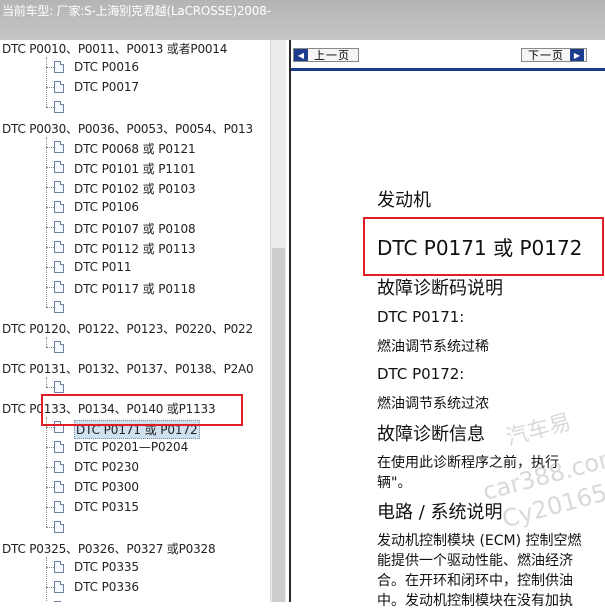 The width and height of the screenshot is (605, 610). I want to click on tree-leaf-label: DTC P0230, so click(106, 467).